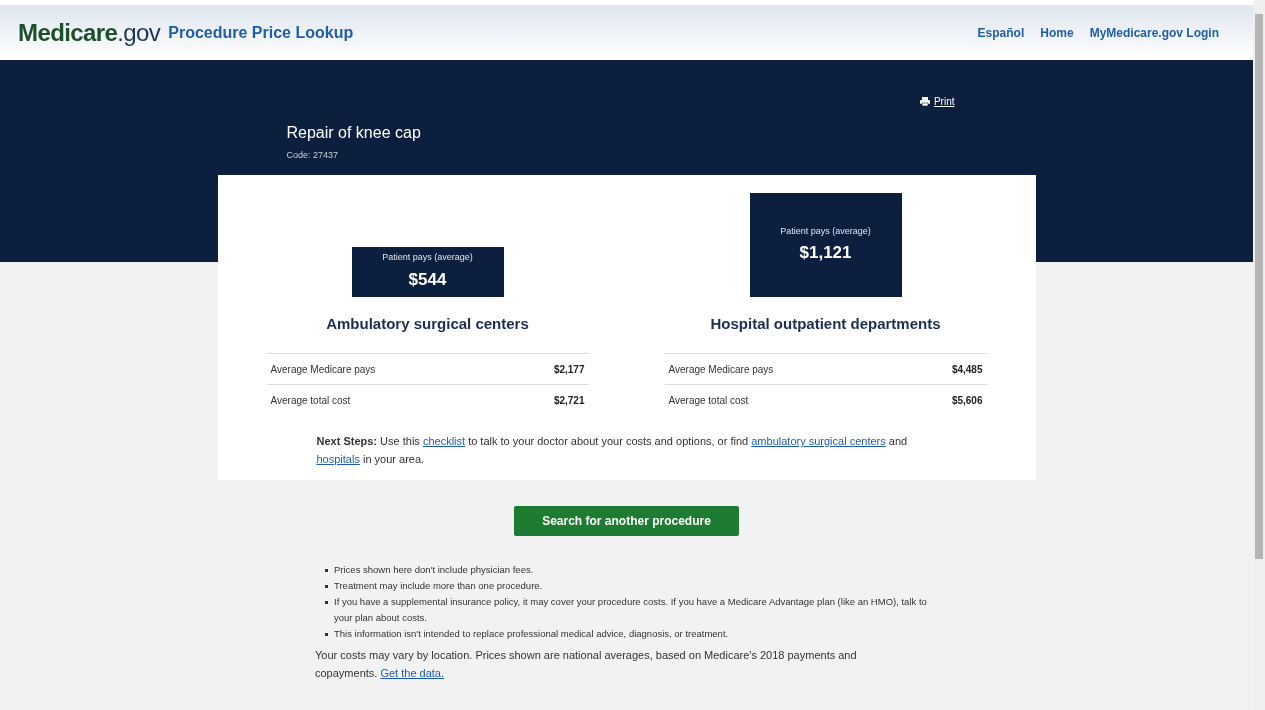  Describe the element at coordinates (967, 369) in the screenshot. I see `cost-value: $4,485` at that location.